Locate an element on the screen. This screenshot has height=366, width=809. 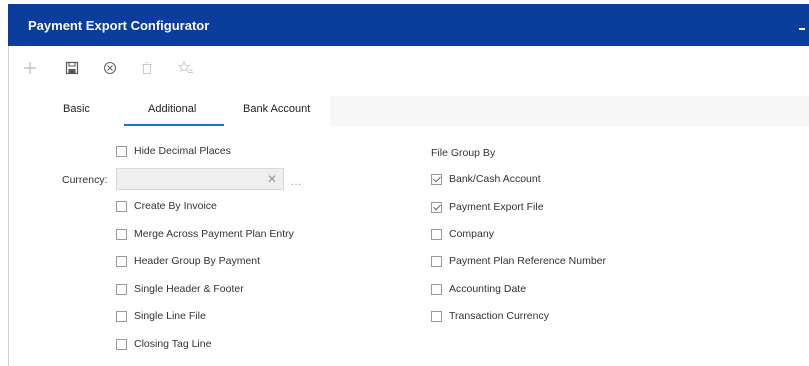
checkbox-label: Header Group By Payment is located at coordinates (197, 261).